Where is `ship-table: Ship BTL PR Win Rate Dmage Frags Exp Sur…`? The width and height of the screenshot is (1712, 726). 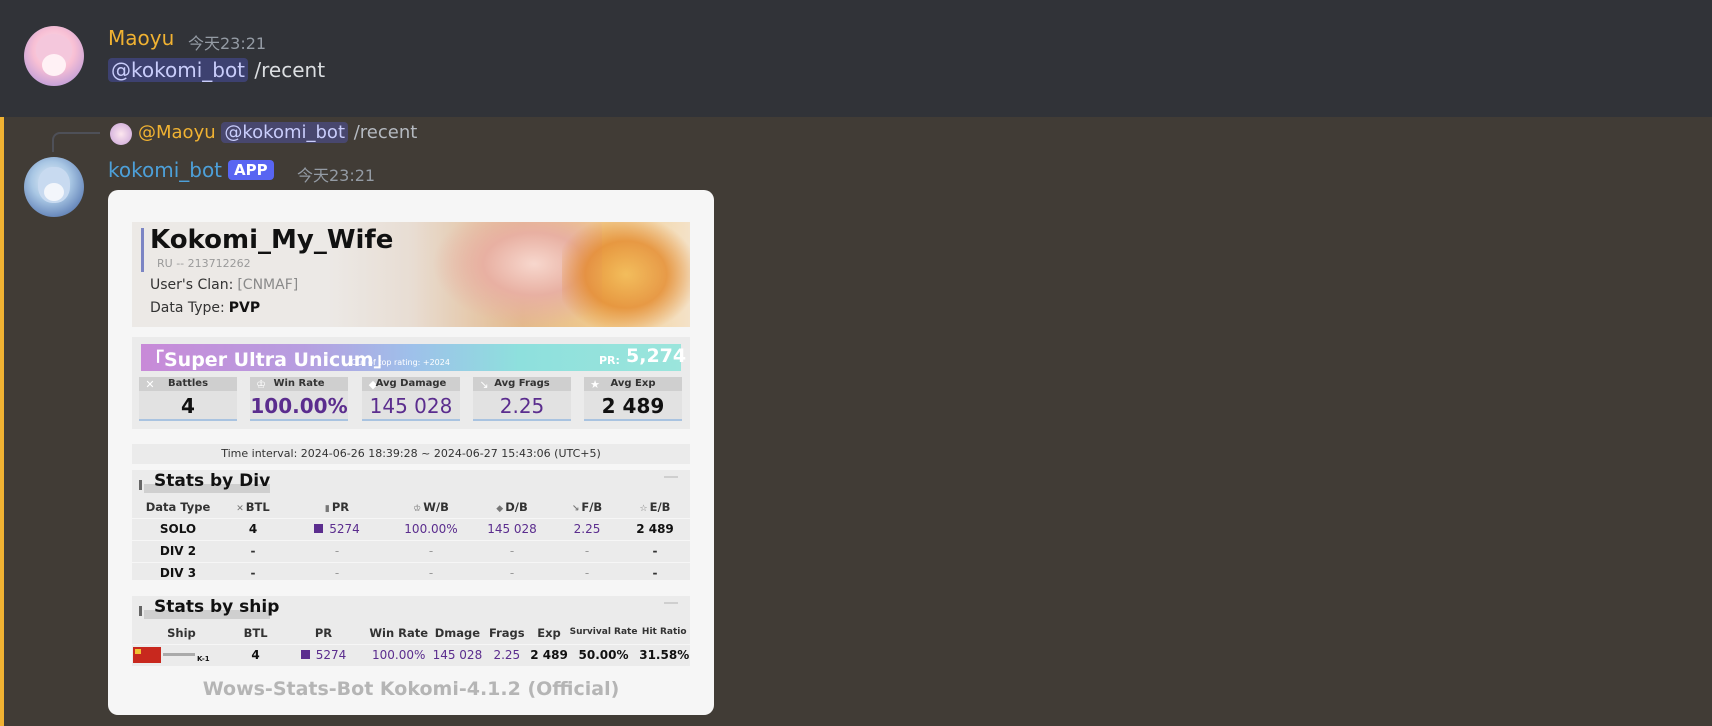 ship-table: Ship BTL PR Win Rate Dmage Frags Exp Sur… is located at coordinates (411, 644).